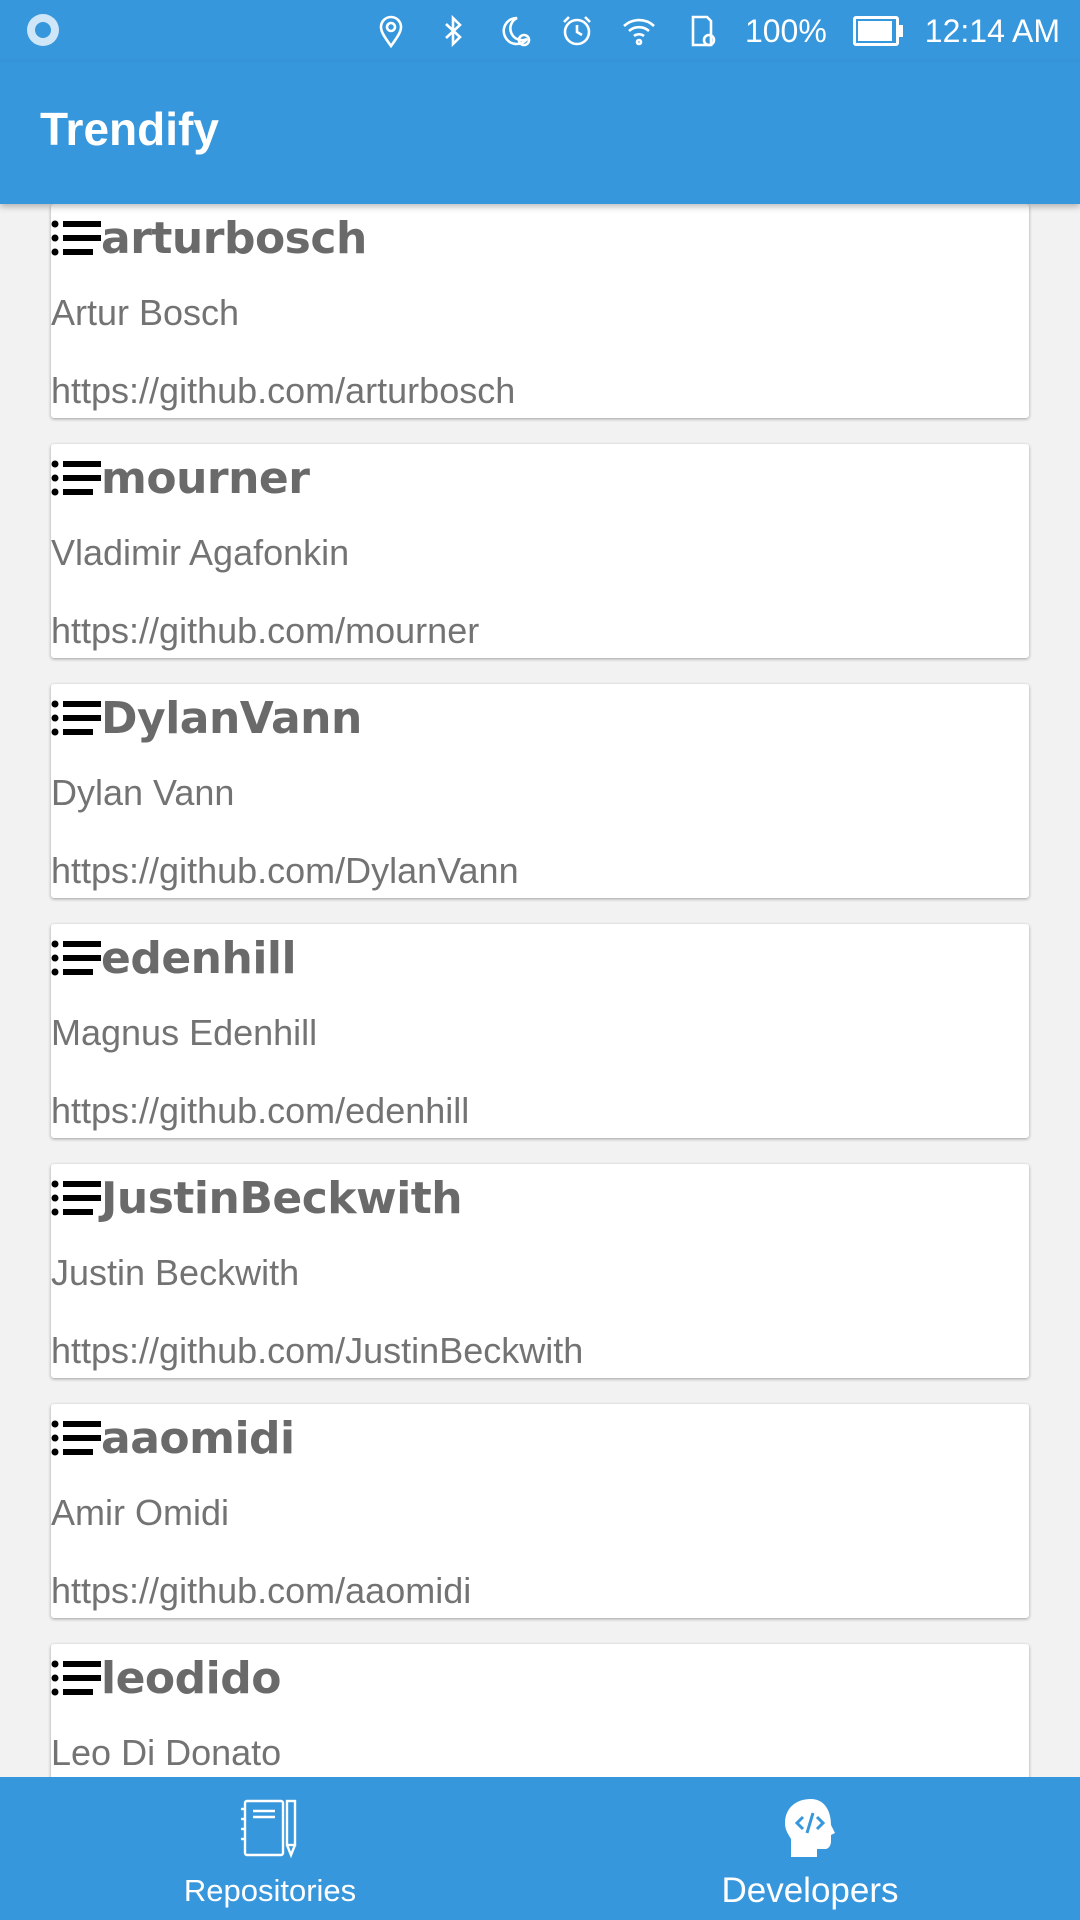  I want to click on sd-card-icon, so click(703, 31).